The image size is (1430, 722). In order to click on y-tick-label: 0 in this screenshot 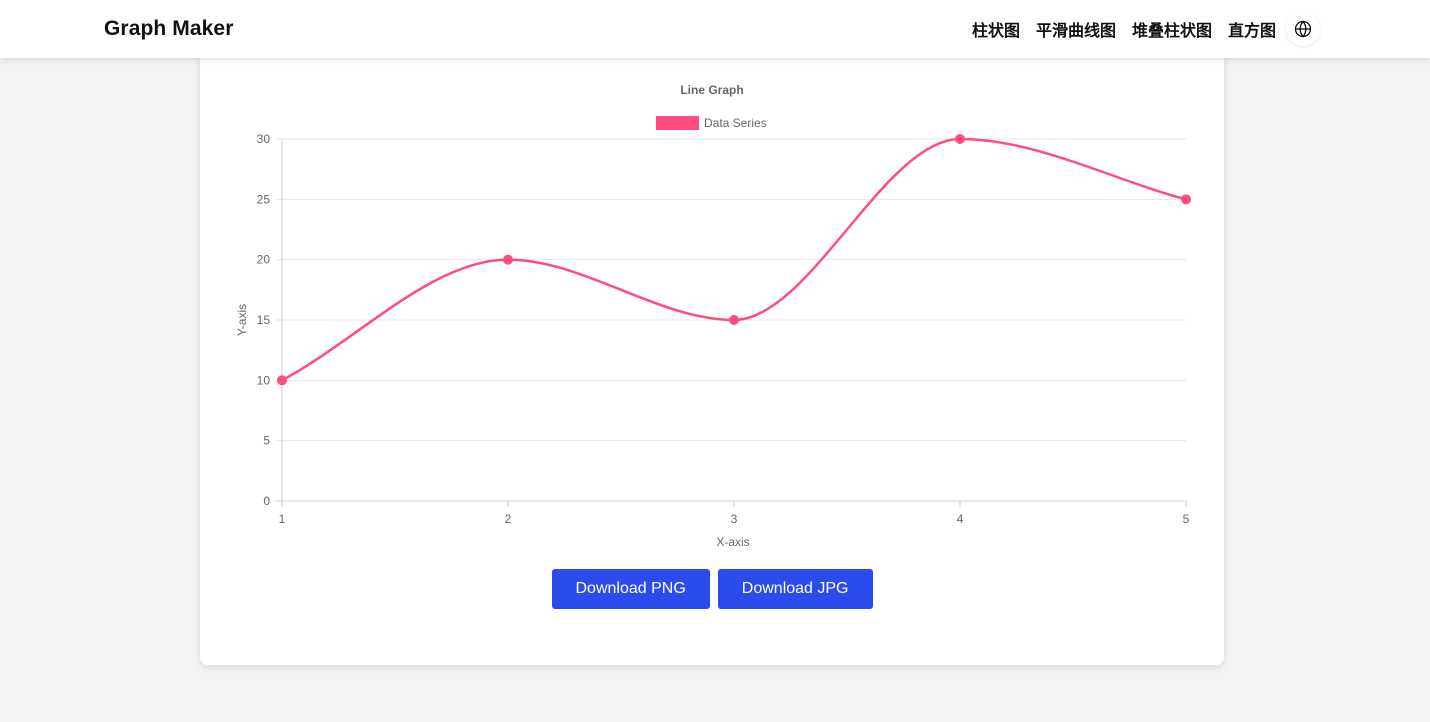, I will do `click(266, 501)`.